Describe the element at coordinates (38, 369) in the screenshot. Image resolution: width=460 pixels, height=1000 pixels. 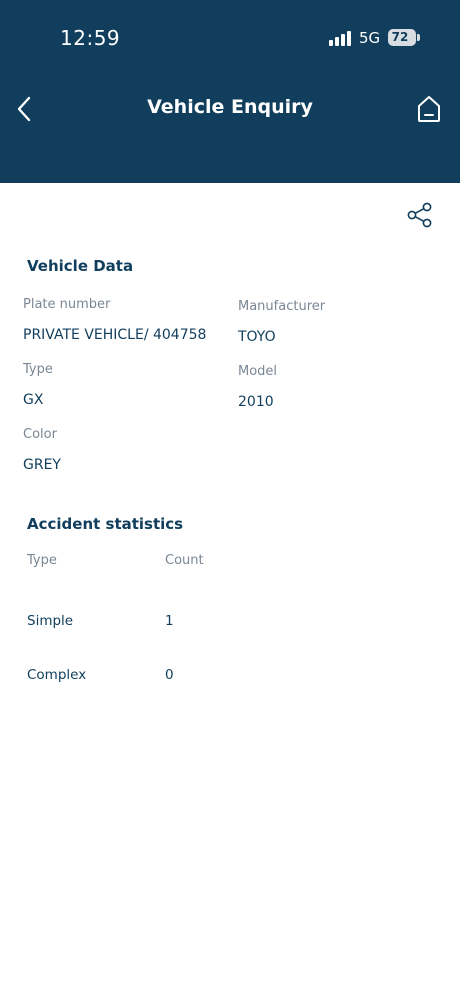
I see `type-label: Type` at that location.